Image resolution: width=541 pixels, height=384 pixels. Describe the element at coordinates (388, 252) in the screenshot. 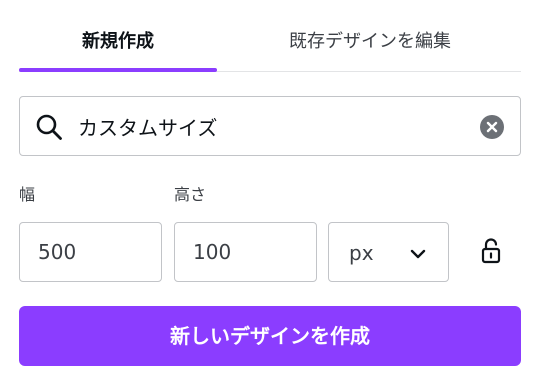

I see `unit-select: px` at that location.